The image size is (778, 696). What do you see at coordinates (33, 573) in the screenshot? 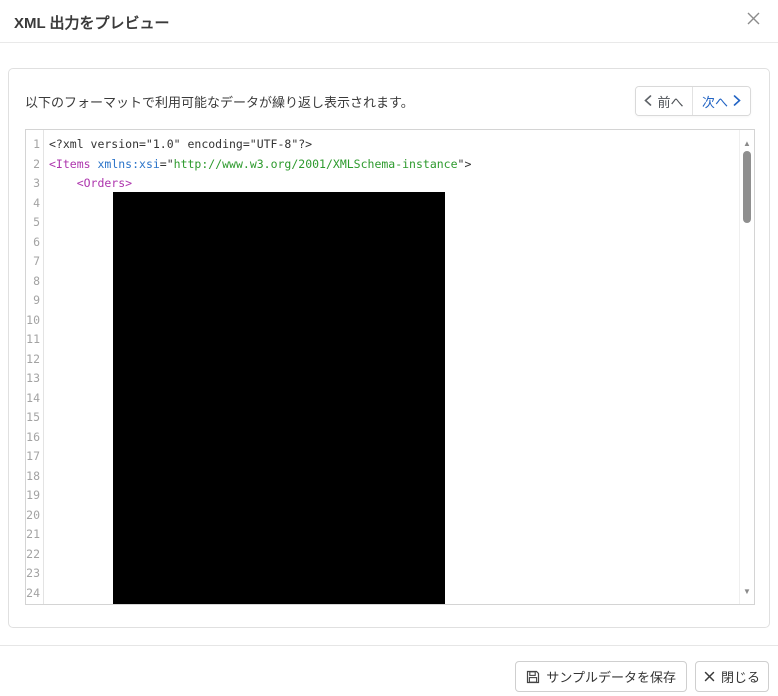
I see `line-number: 23` at bounding box center [33, 573].